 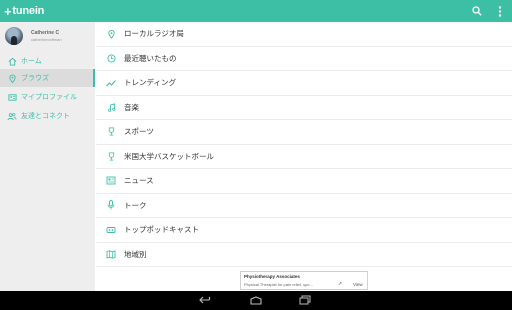 What do you see at coordinates (154, 34) in the screenshot?
I see `list-item-label: ローカルラジオ局` at bounding box center [154, 34].